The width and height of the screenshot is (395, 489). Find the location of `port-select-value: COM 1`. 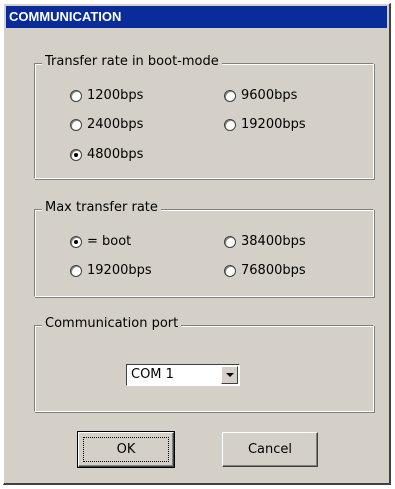

port-select-value: COM 1 is located at coordinates (152, 374).